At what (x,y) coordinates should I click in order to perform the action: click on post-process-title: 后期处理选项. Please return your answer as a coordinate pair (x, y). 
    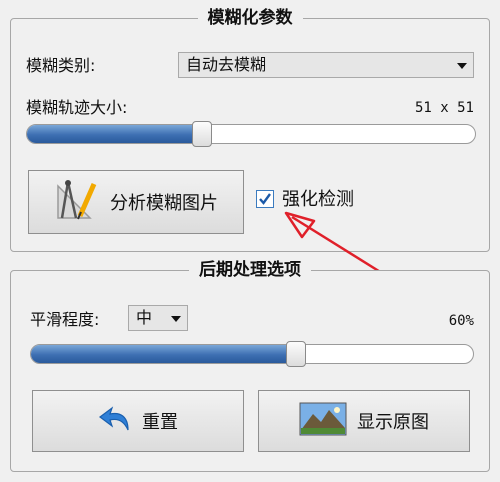
    Looking at the image, I should click on (250, 270).